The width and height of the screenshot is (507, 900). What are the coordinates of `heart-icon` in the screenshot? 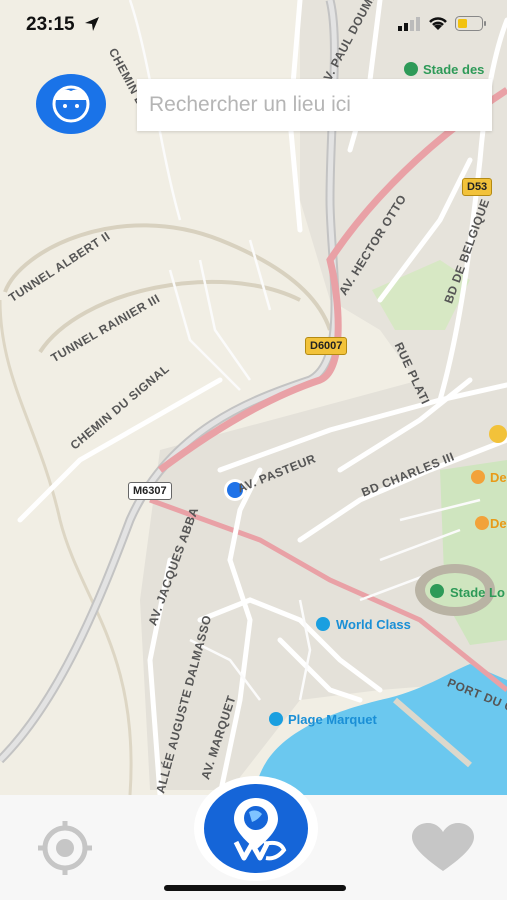 It's located at (443, 847).